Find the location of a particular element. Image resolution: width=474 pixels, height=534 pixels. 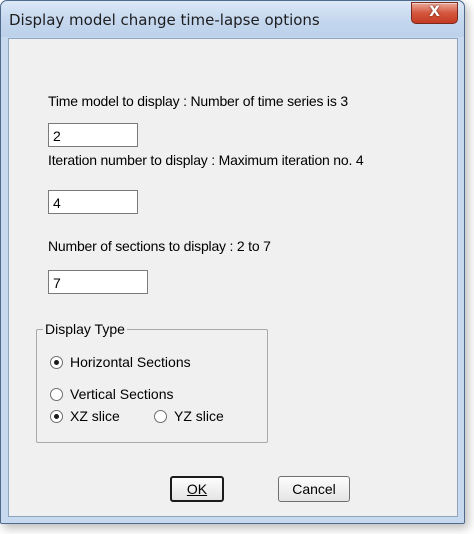

iteration-input is located at coordinates (93, 202).